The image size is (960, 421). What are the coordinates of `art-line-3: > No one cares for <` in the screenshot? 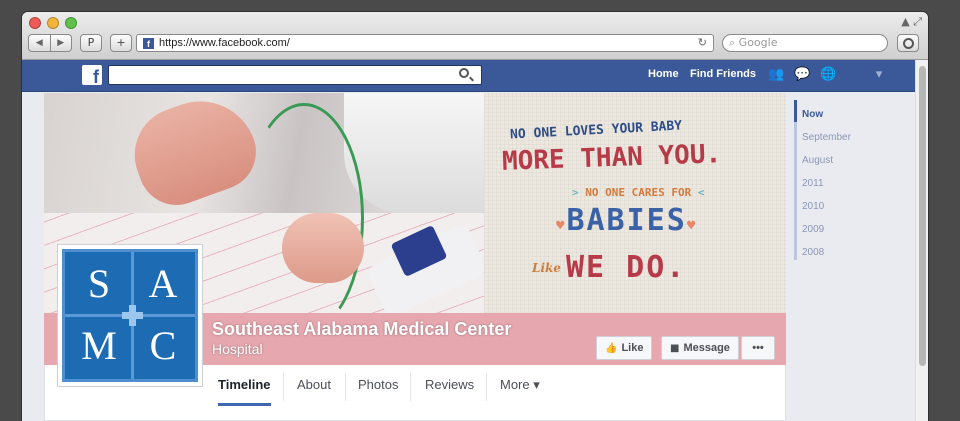 It's located at (638, 192).